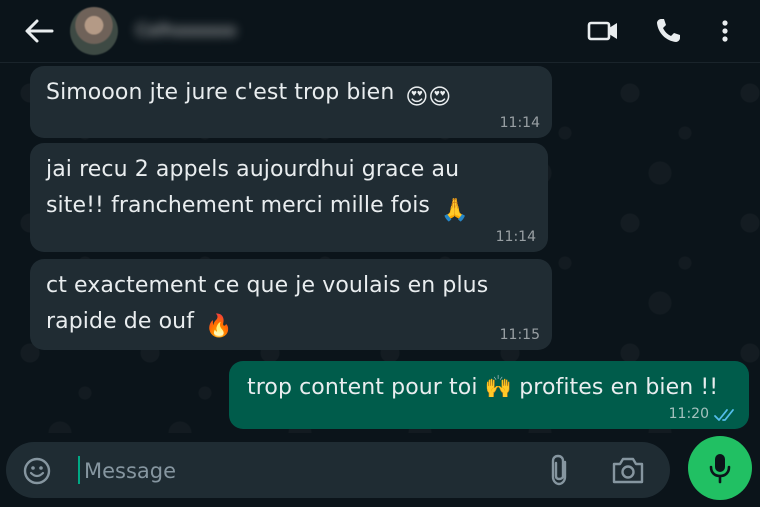  What do you see at coordinates (455, 210) in the screenshot?
I see `folded-hands-emoji: 🙏` at bounding box center [455, 210].